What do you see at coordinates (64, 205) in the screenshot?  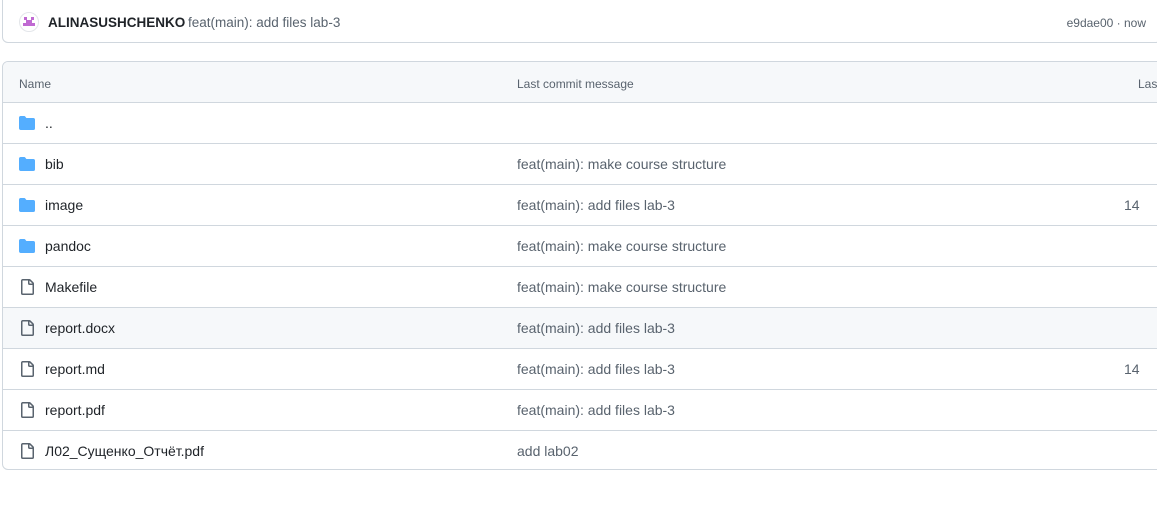 I see `file-name-link: image` at bounding box center [64, 205].